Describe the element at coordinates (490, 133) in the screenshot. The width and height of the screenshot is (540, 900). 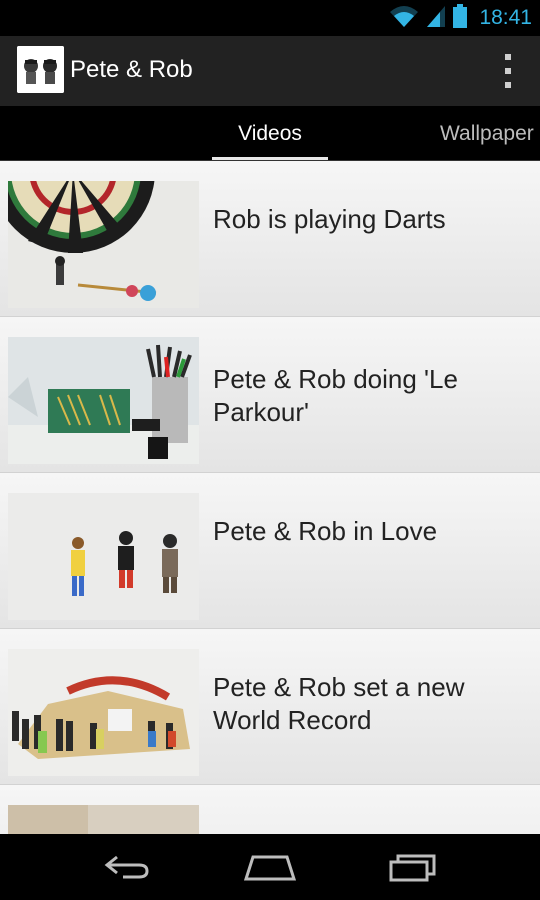
I see `tab-wallpaper: Wallpaper` at that location.